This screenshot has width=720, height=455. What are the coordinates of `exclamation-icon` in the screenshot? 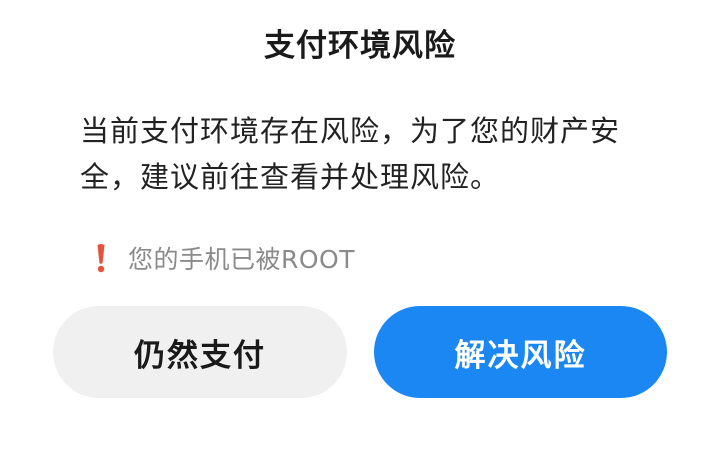 It's located at (106, 258).